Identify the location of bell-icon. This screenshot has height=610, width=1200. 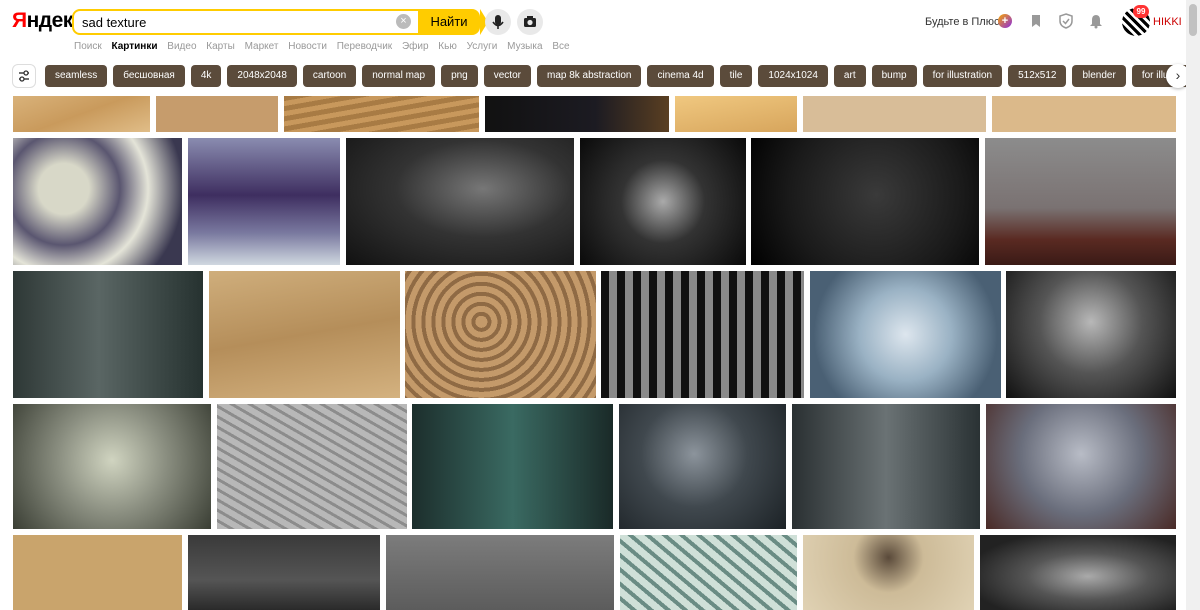
(1096, 21).